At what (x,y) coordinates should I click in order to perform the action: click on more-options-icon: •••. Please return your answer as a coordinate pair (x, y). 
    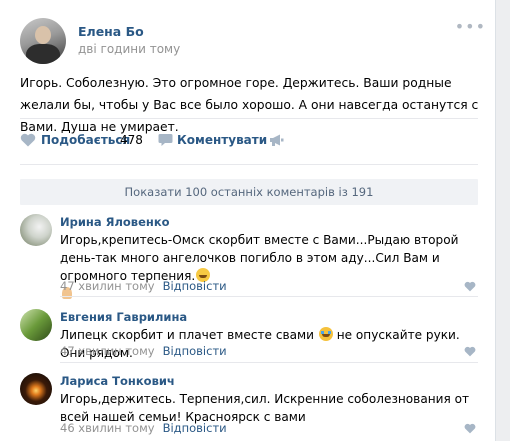
    Looking at the image, I should click on (470, 27).